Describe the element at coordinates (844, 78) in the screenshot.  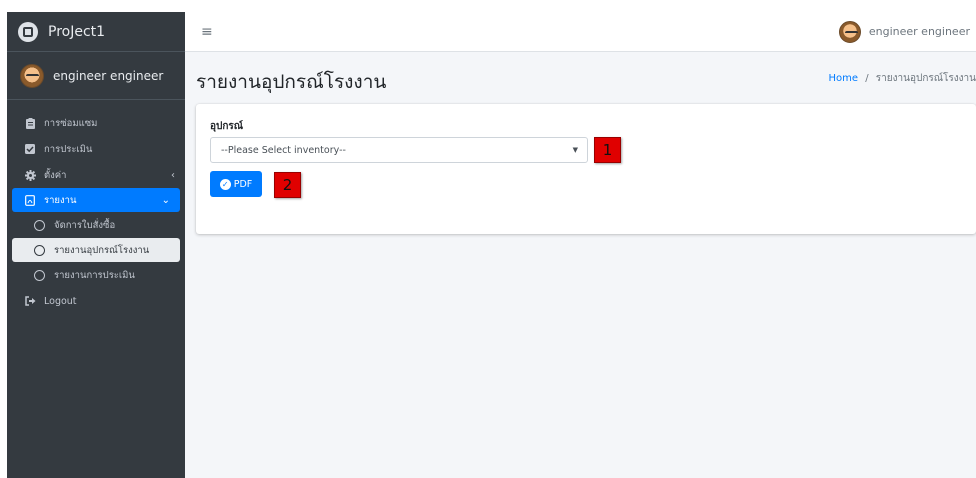
I see `breadcrumb-home-link: Home` at that location.